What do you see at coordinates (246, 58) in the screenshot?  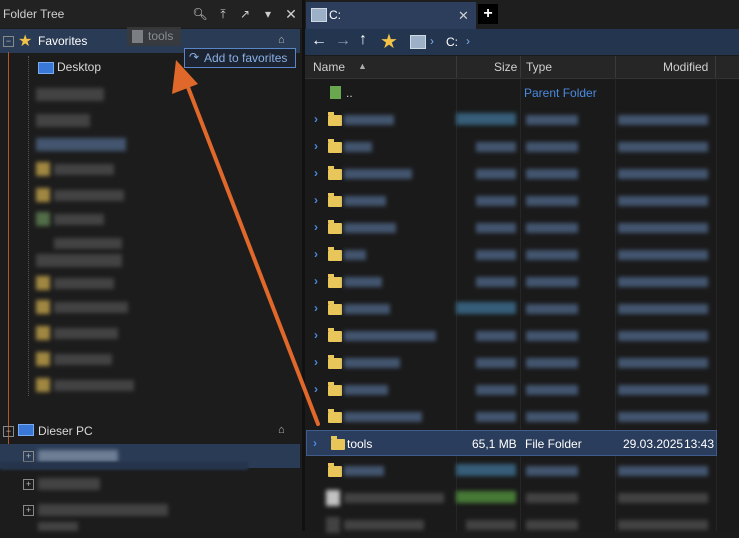 I see `add-to-favorites-label: Add to favorites` at bounding box center [246, 58].